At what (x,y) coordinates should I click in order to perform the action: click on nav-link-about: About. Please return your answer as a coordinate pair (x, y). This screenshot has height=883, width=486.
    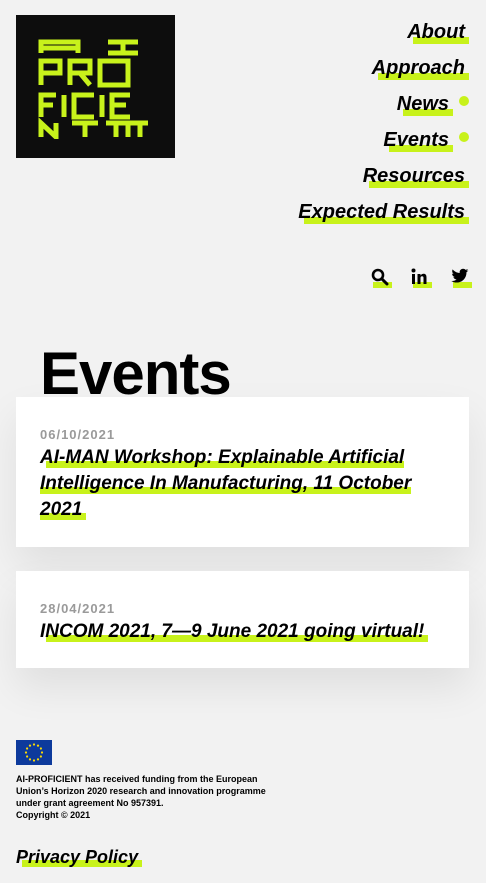
    Looking at the image, I should click on (438, 32).